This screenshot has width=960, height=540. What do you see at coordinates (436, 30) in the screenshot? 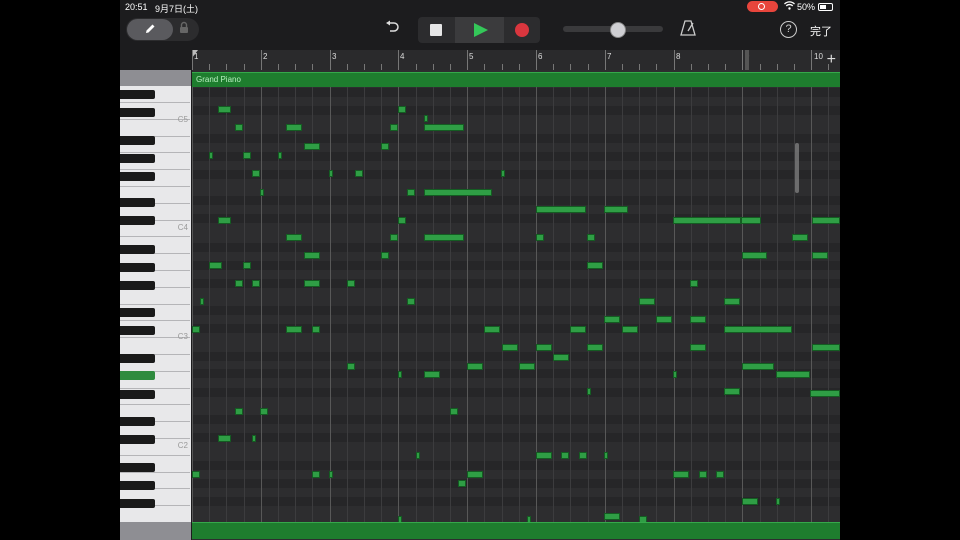
I see `stop-button` at bounding box center [436, 30].